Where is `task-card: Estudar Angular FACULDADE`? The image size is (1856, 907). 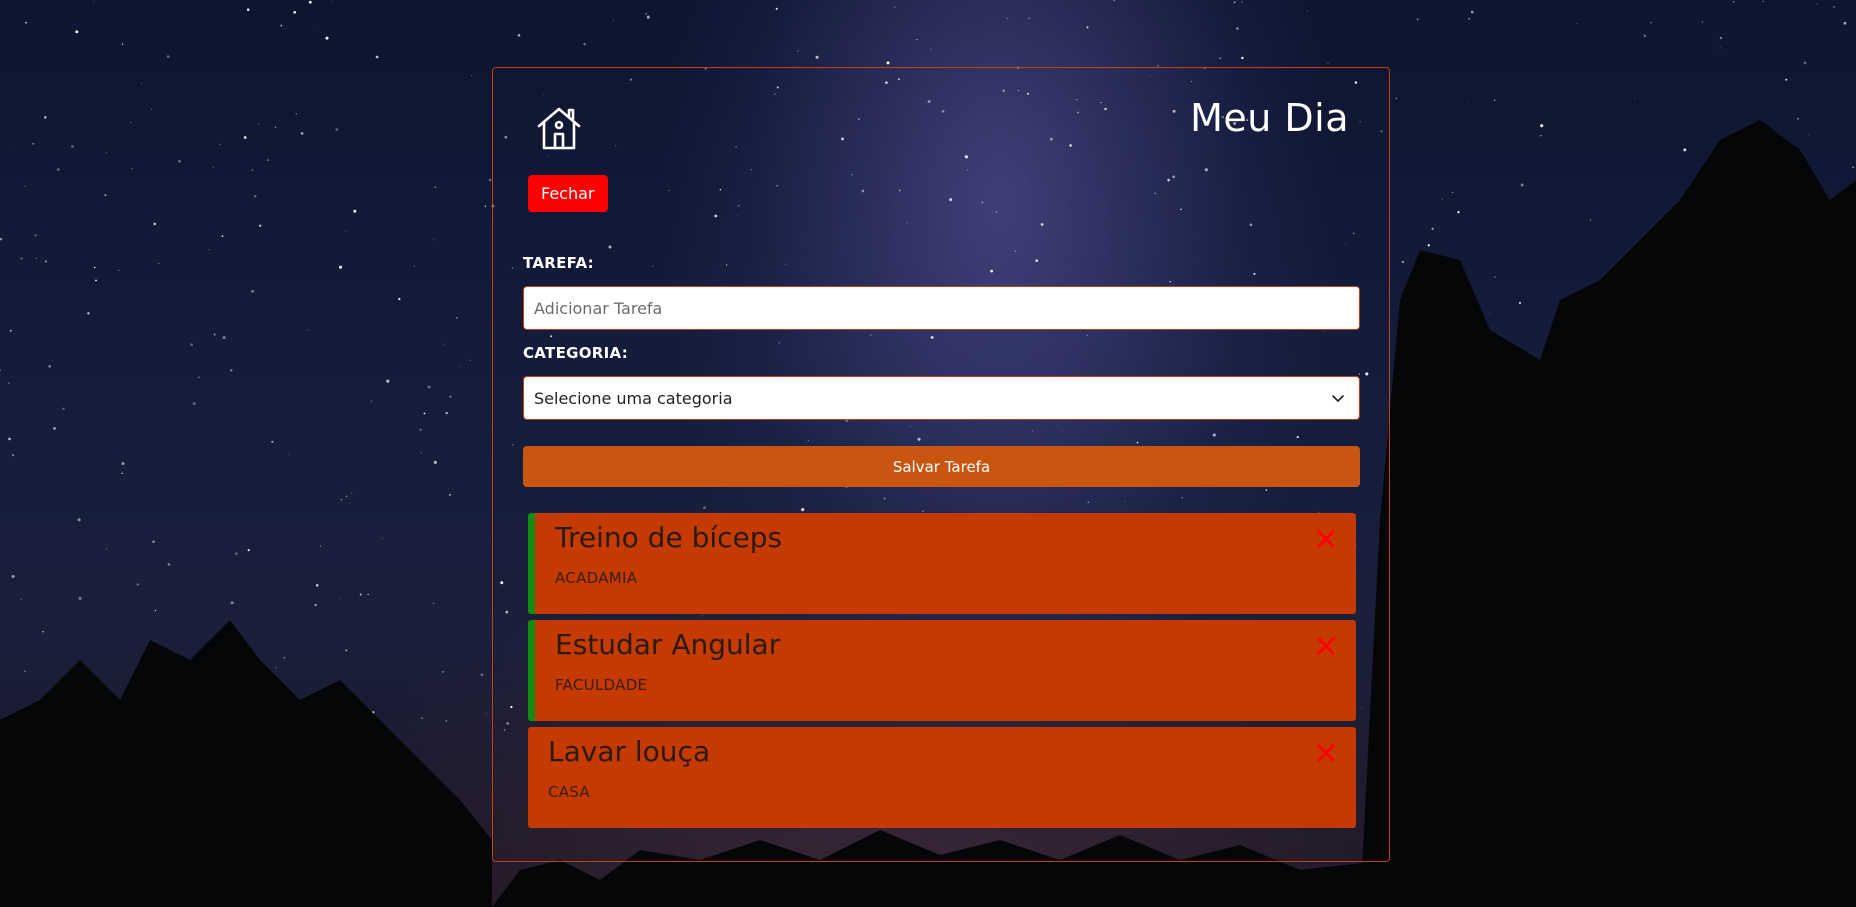 task-card: Estudar Angular FACULDADE is located at coordinates (942, 670).